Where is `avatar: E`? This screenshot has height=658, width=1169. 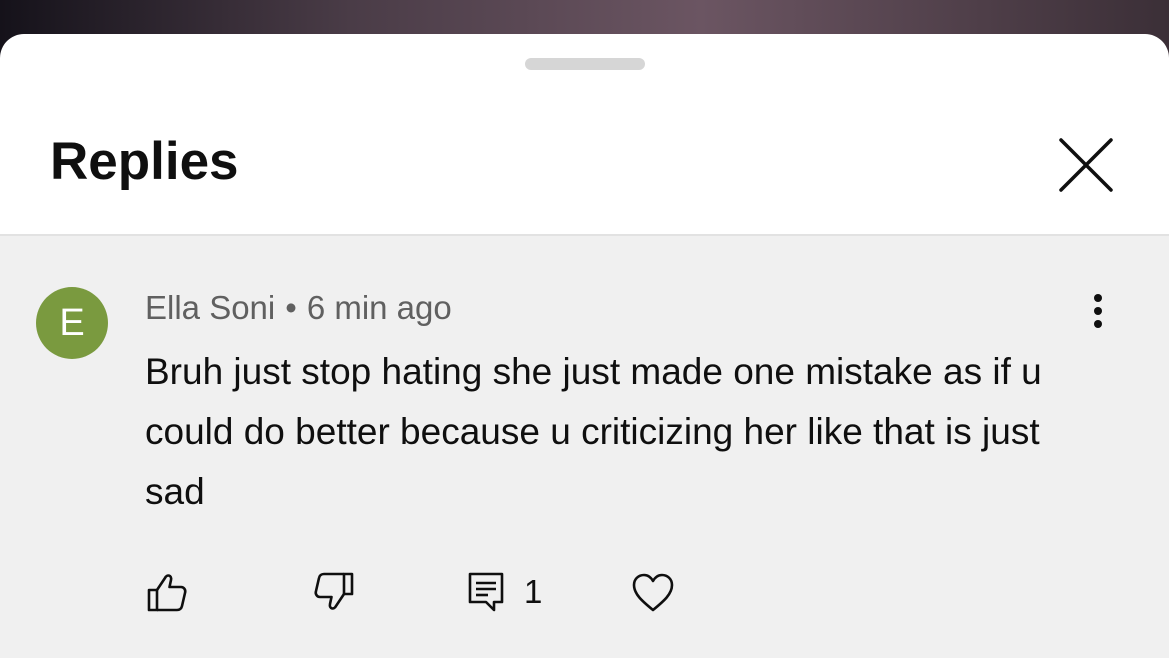
avatar: E is located at coordinates (72, 323).